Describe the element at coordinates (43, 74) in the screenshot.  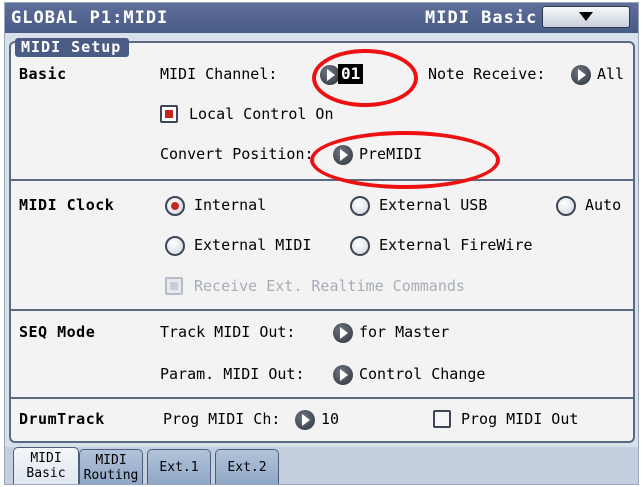
I see `basic-group-label: Basic` at that location.